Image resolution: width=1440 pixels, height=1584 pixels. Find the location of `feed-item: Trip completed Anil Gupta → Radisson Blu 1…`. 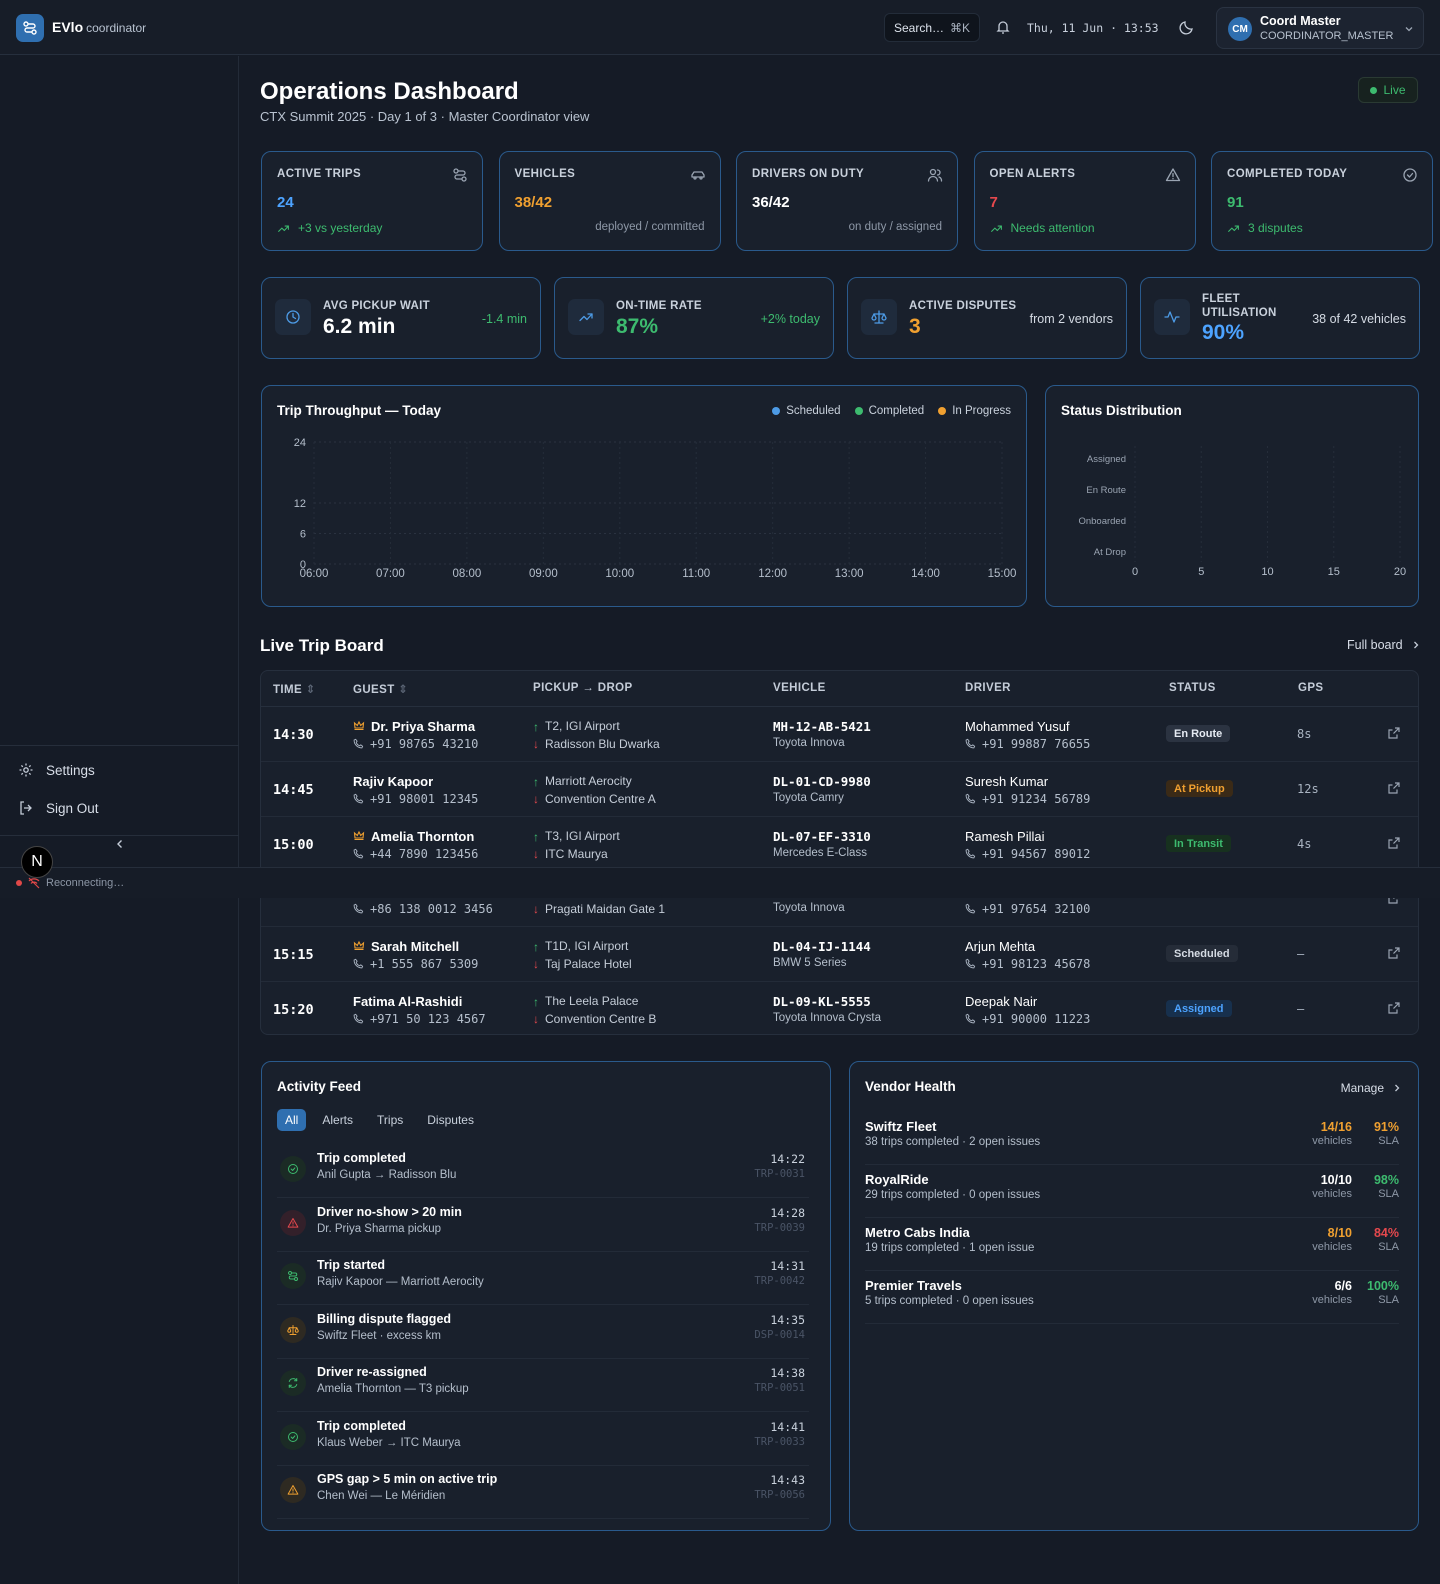

feed-item: Trip completed Anil Gupta → Radisson Blu 1… is located at coordinates (543, 1171).